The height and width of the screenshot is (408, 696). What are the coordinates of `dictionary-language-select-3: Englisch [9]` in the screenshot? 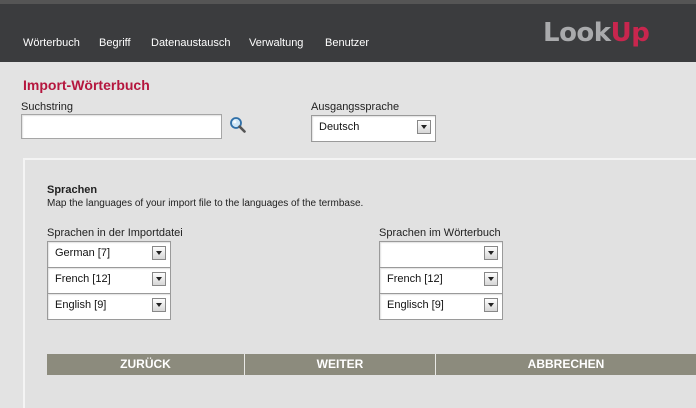 It's located at (441, 306).